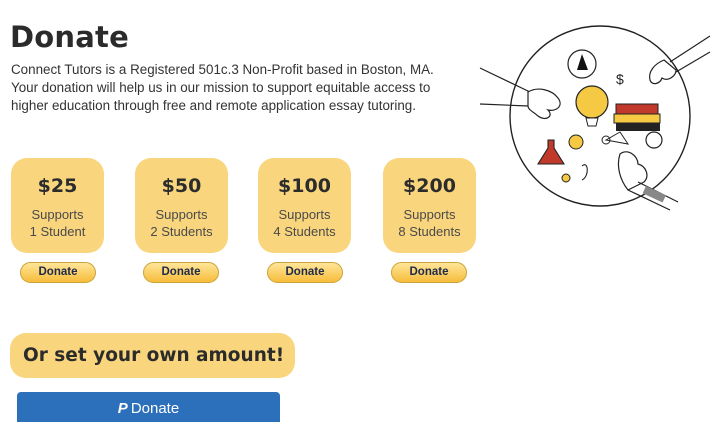 Image resolution: width=716 pixels, height=436 pixels. Describe the element at coordinates (152, 355) in the screenshot. I see `custom-amount-heading: Or set your own amount!` at that location.